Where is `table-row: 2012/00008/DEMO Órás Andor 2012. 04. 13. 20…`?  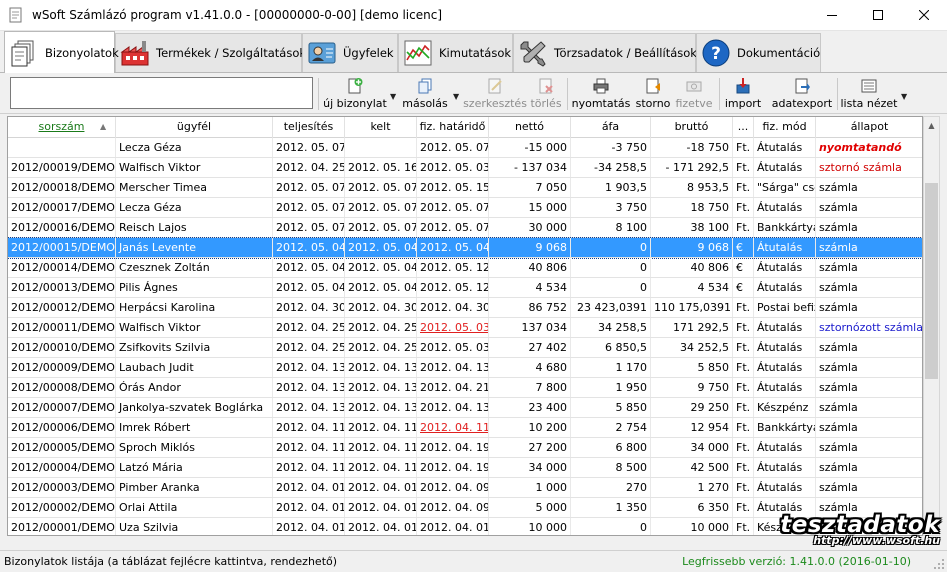
table-row: 2012/00008/DEMO Órás Andor 2012. 04. 13. 20… is located at coordinates (465, 388).